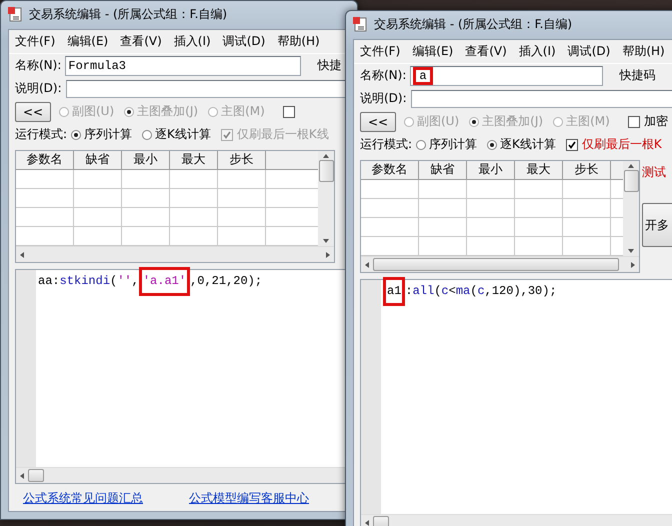  I want to click on code-token: aa:, so click(49, 281).